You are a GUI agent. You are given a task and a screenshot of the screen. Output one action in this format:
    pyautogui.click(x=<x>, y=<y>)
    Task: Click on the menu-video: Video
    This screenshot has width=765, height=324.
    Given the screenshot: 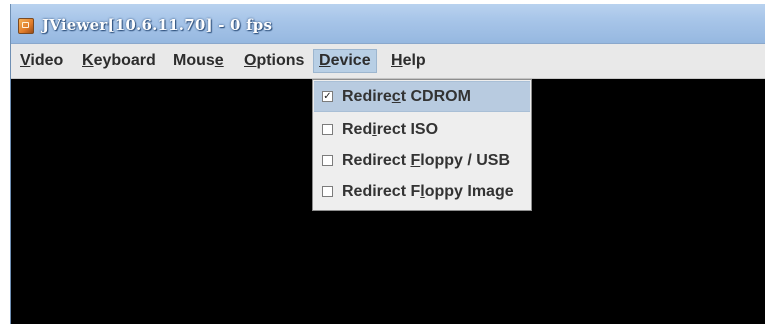 What is the action you would take?
    pyautogui.click(x=41, y=61)
    